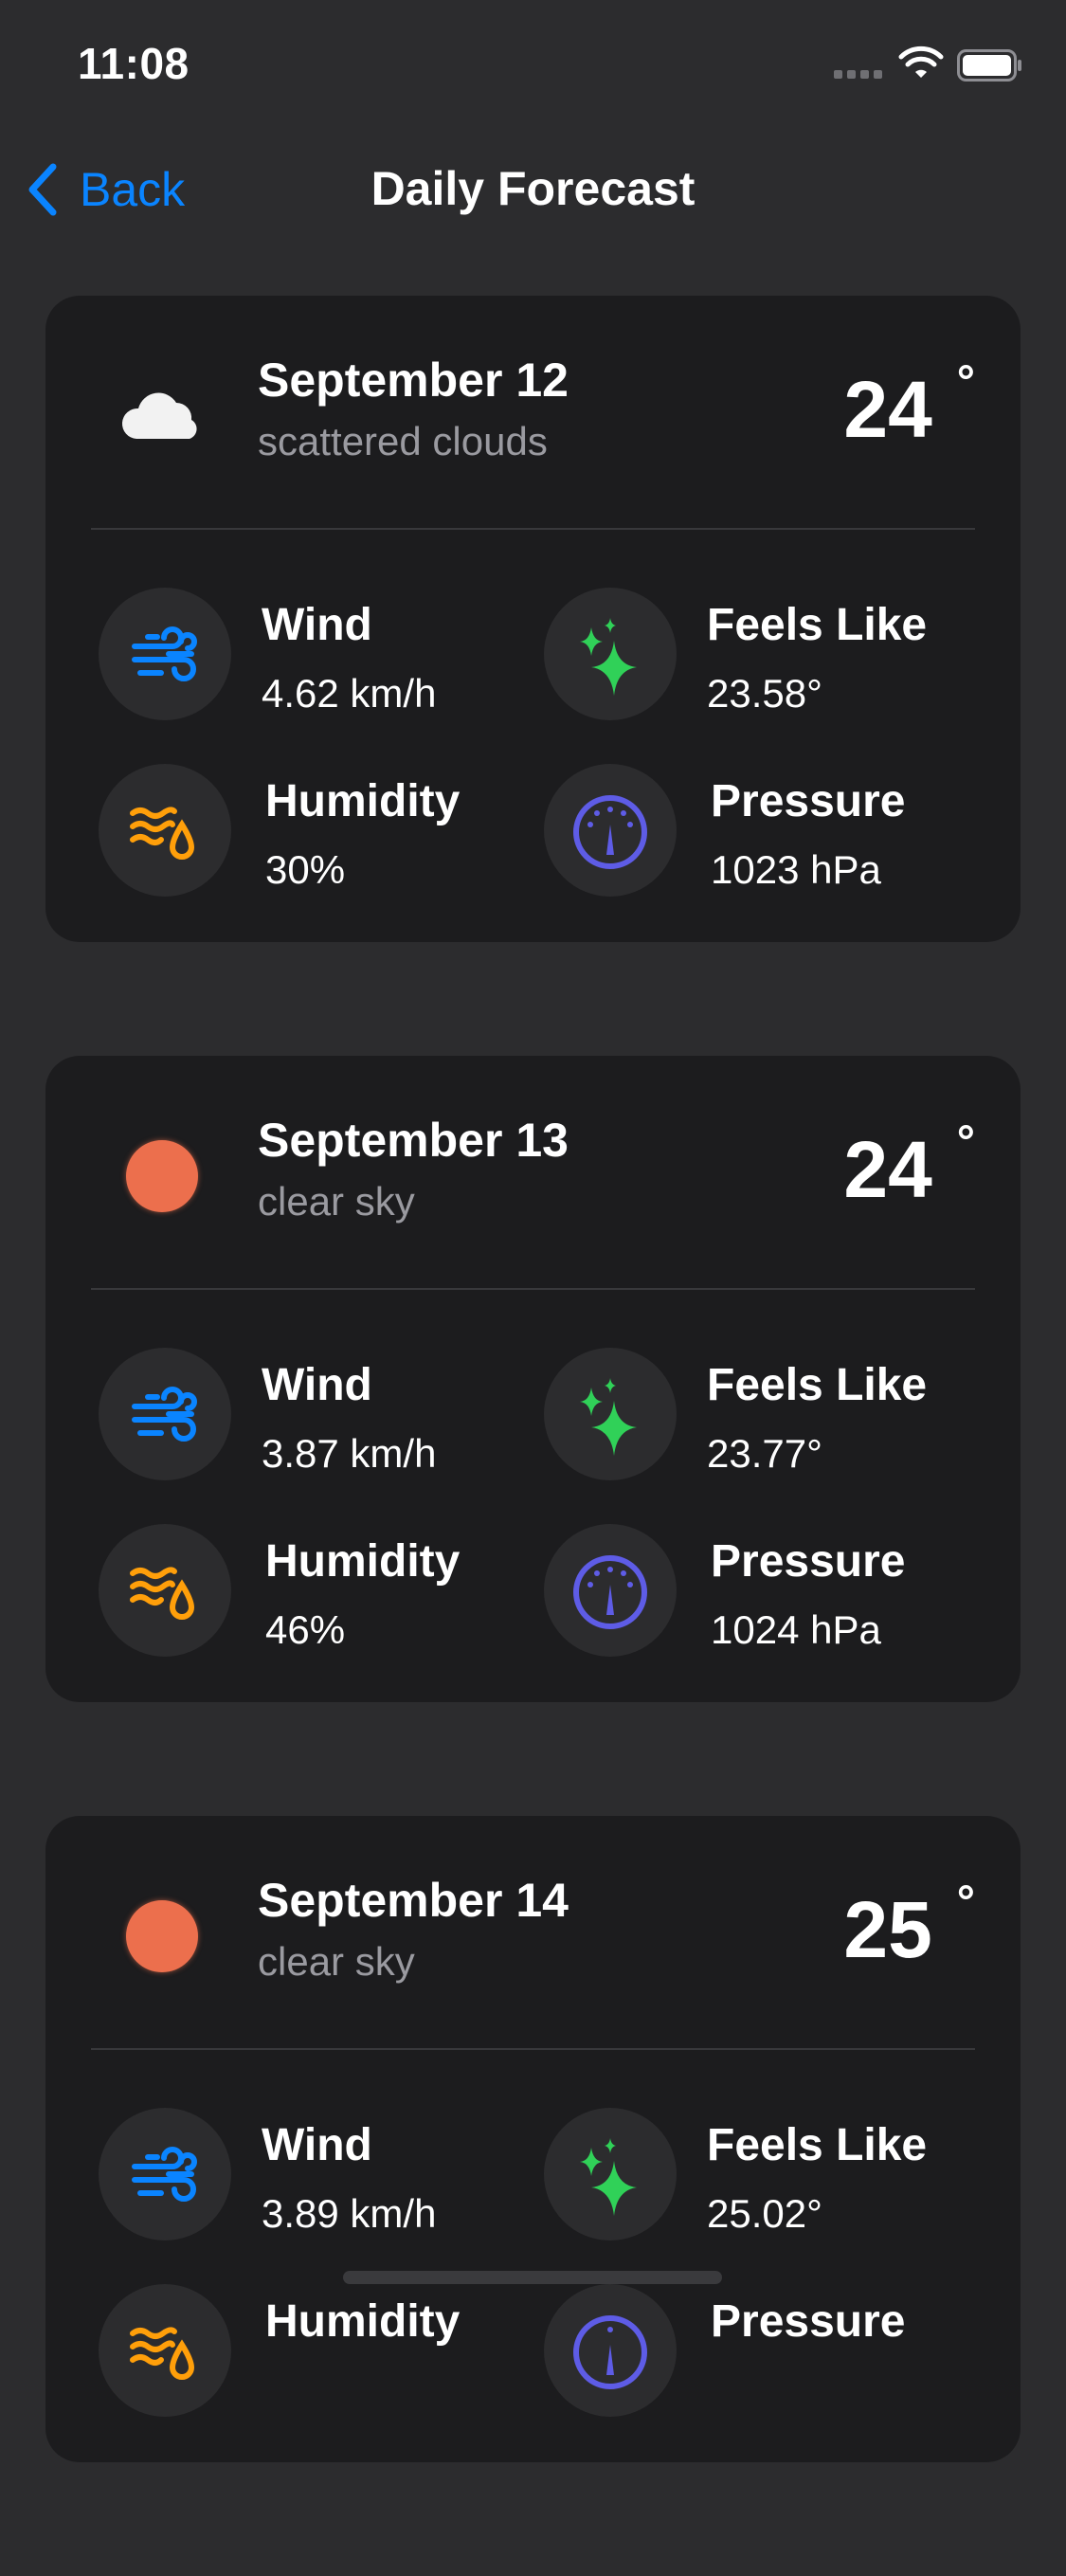 This screenshot has width=1066, height=2576. What do you see at coordinates (533, 1172) in the screenshot?
I see `card-header: September 13 clear sky 24 °` at bounding box center [533, 1172].